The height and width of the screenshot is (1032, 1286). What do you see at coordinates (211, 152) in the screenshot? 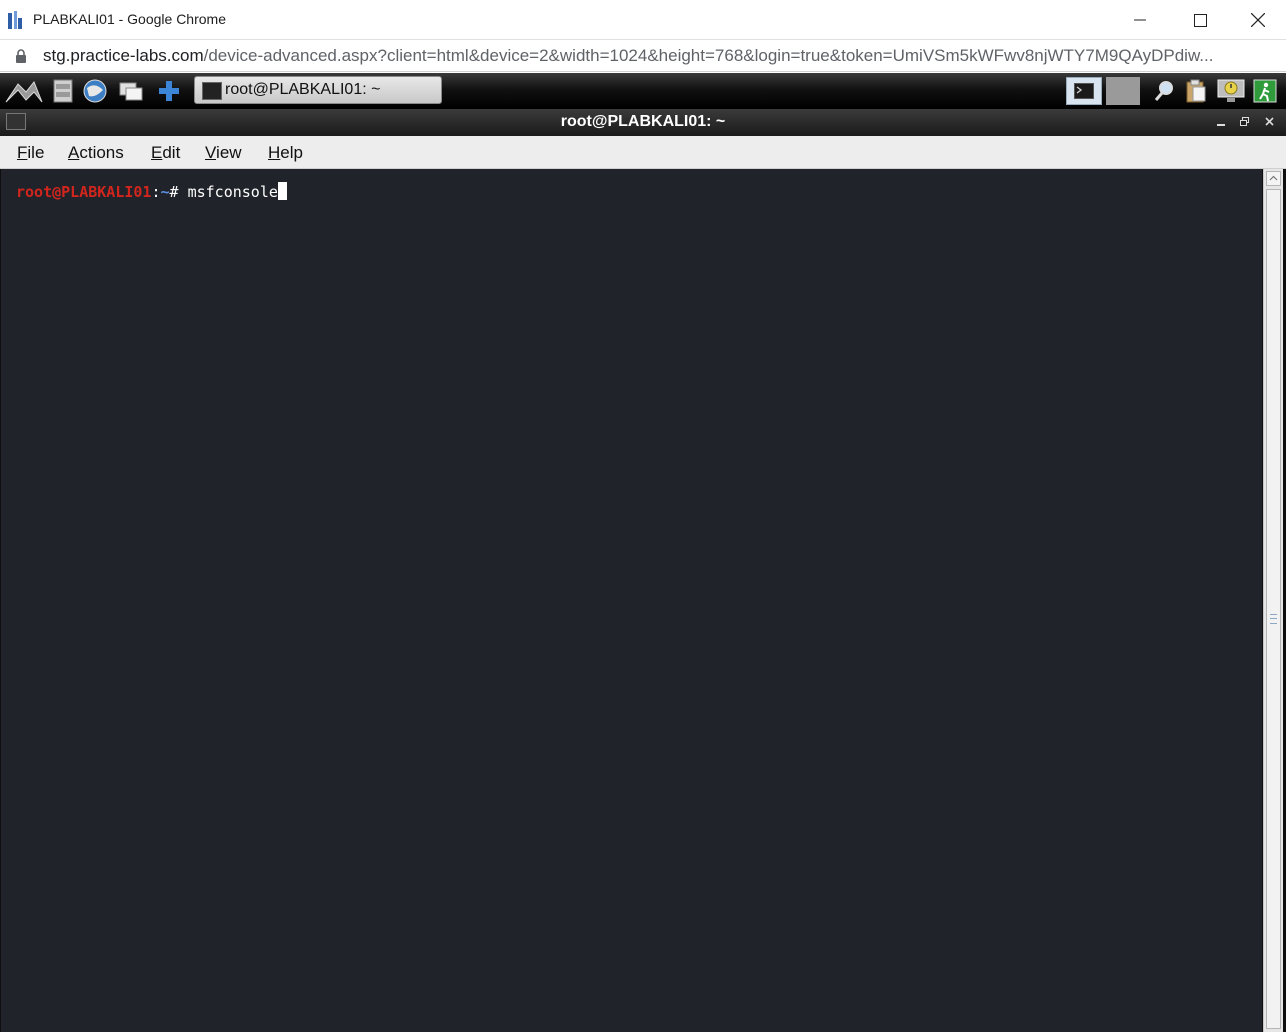
I see `menu-view-mnemonic: V` at bounding box center [211, 152].